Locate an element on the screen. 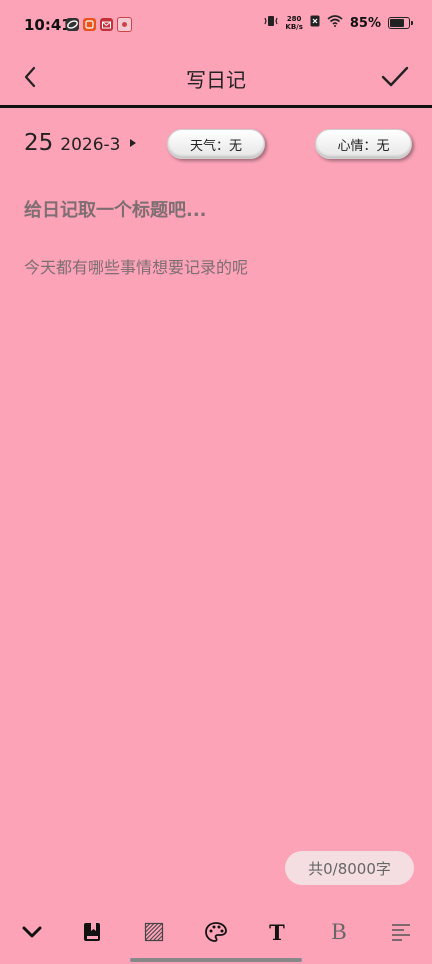 The image size is (432, 964). content-input: 今天都有哪些事情想要记录的呢 is located at coordinates (214, 266).